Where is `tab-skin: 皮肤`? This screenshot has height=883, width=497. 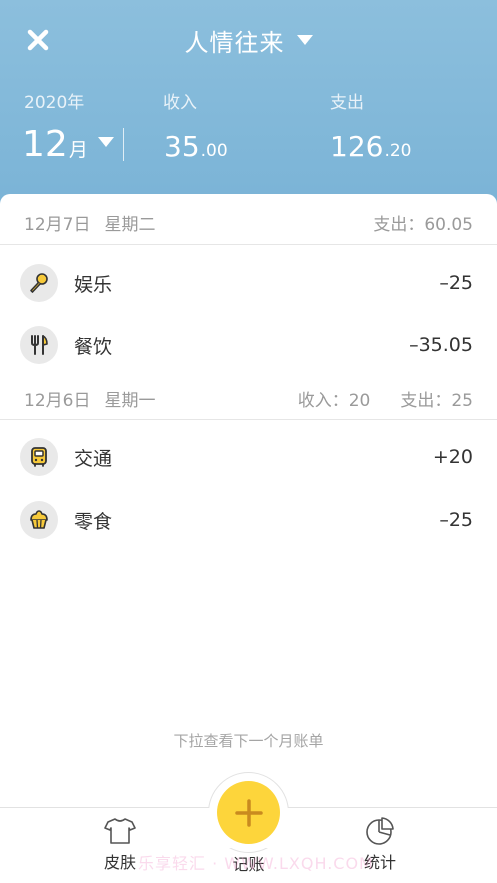 tab-skin: 皮肤 is located at coordinates (120, 844).